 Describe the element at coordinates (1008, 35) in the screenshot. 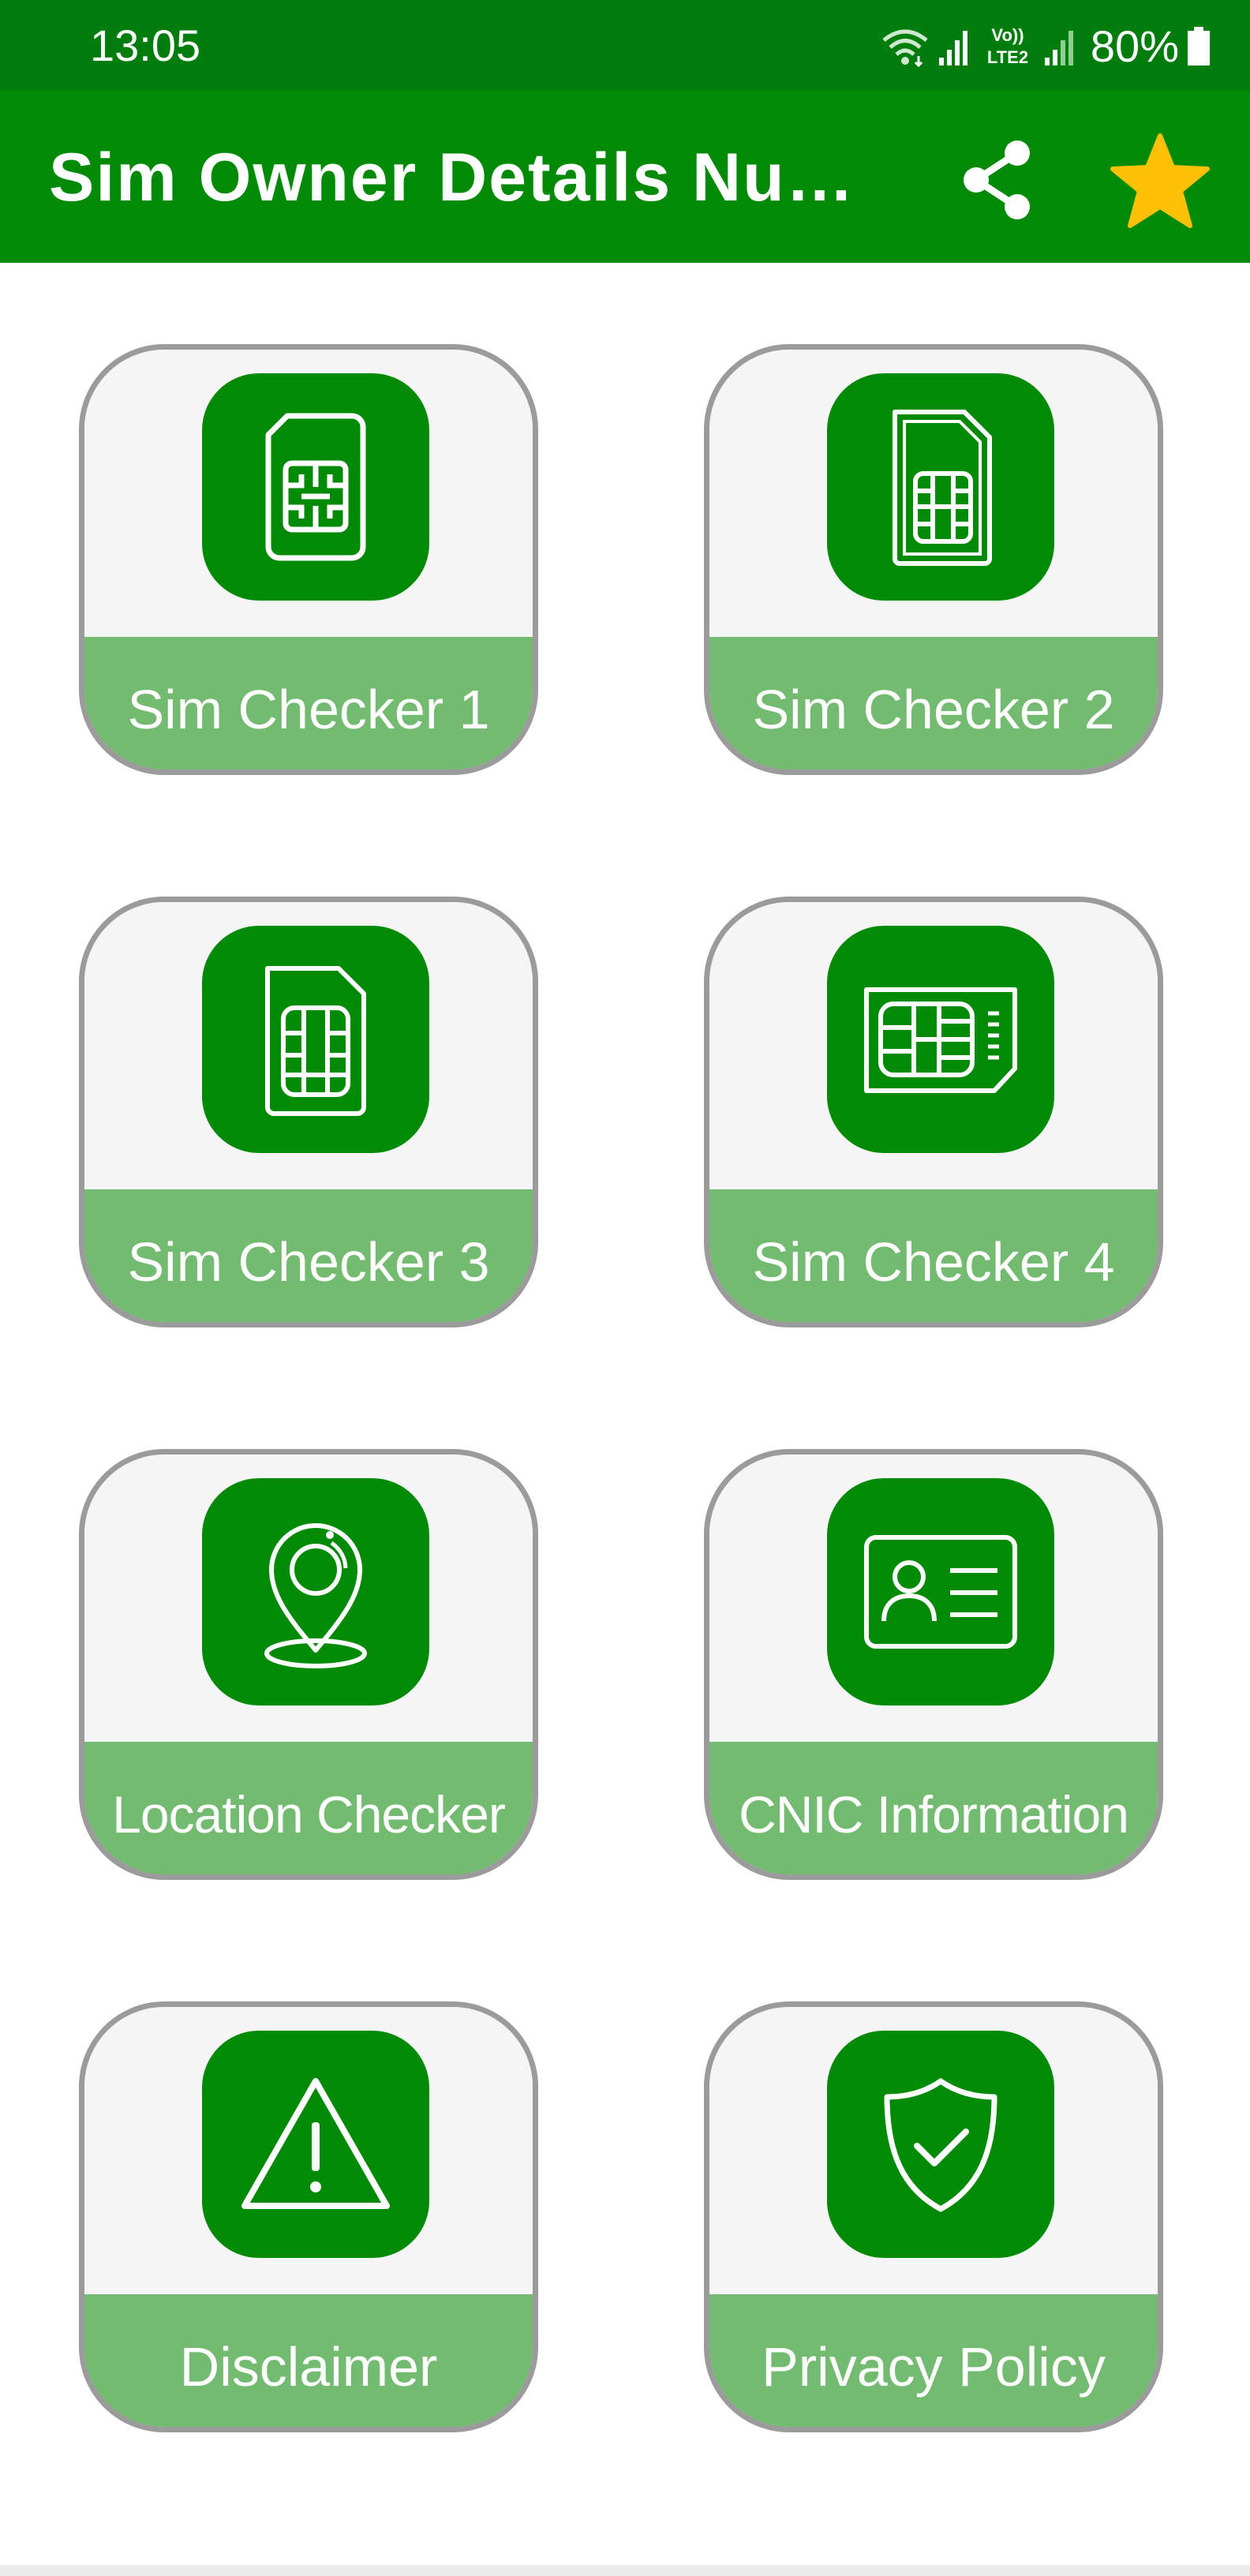

I see `svg-text: Vo))` at that location.